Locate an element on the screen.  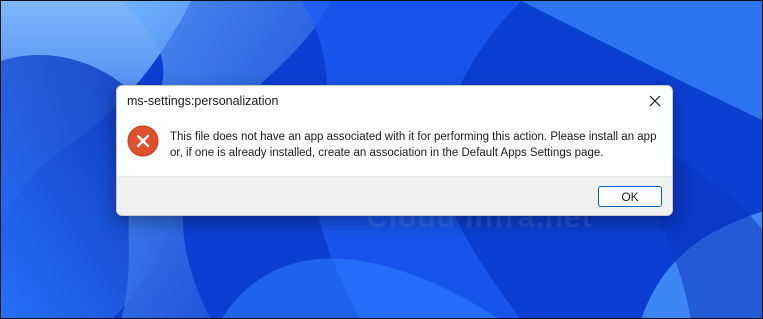
dialog-titlebar: ms-settings:personalization is located at coordinates (394, 101).